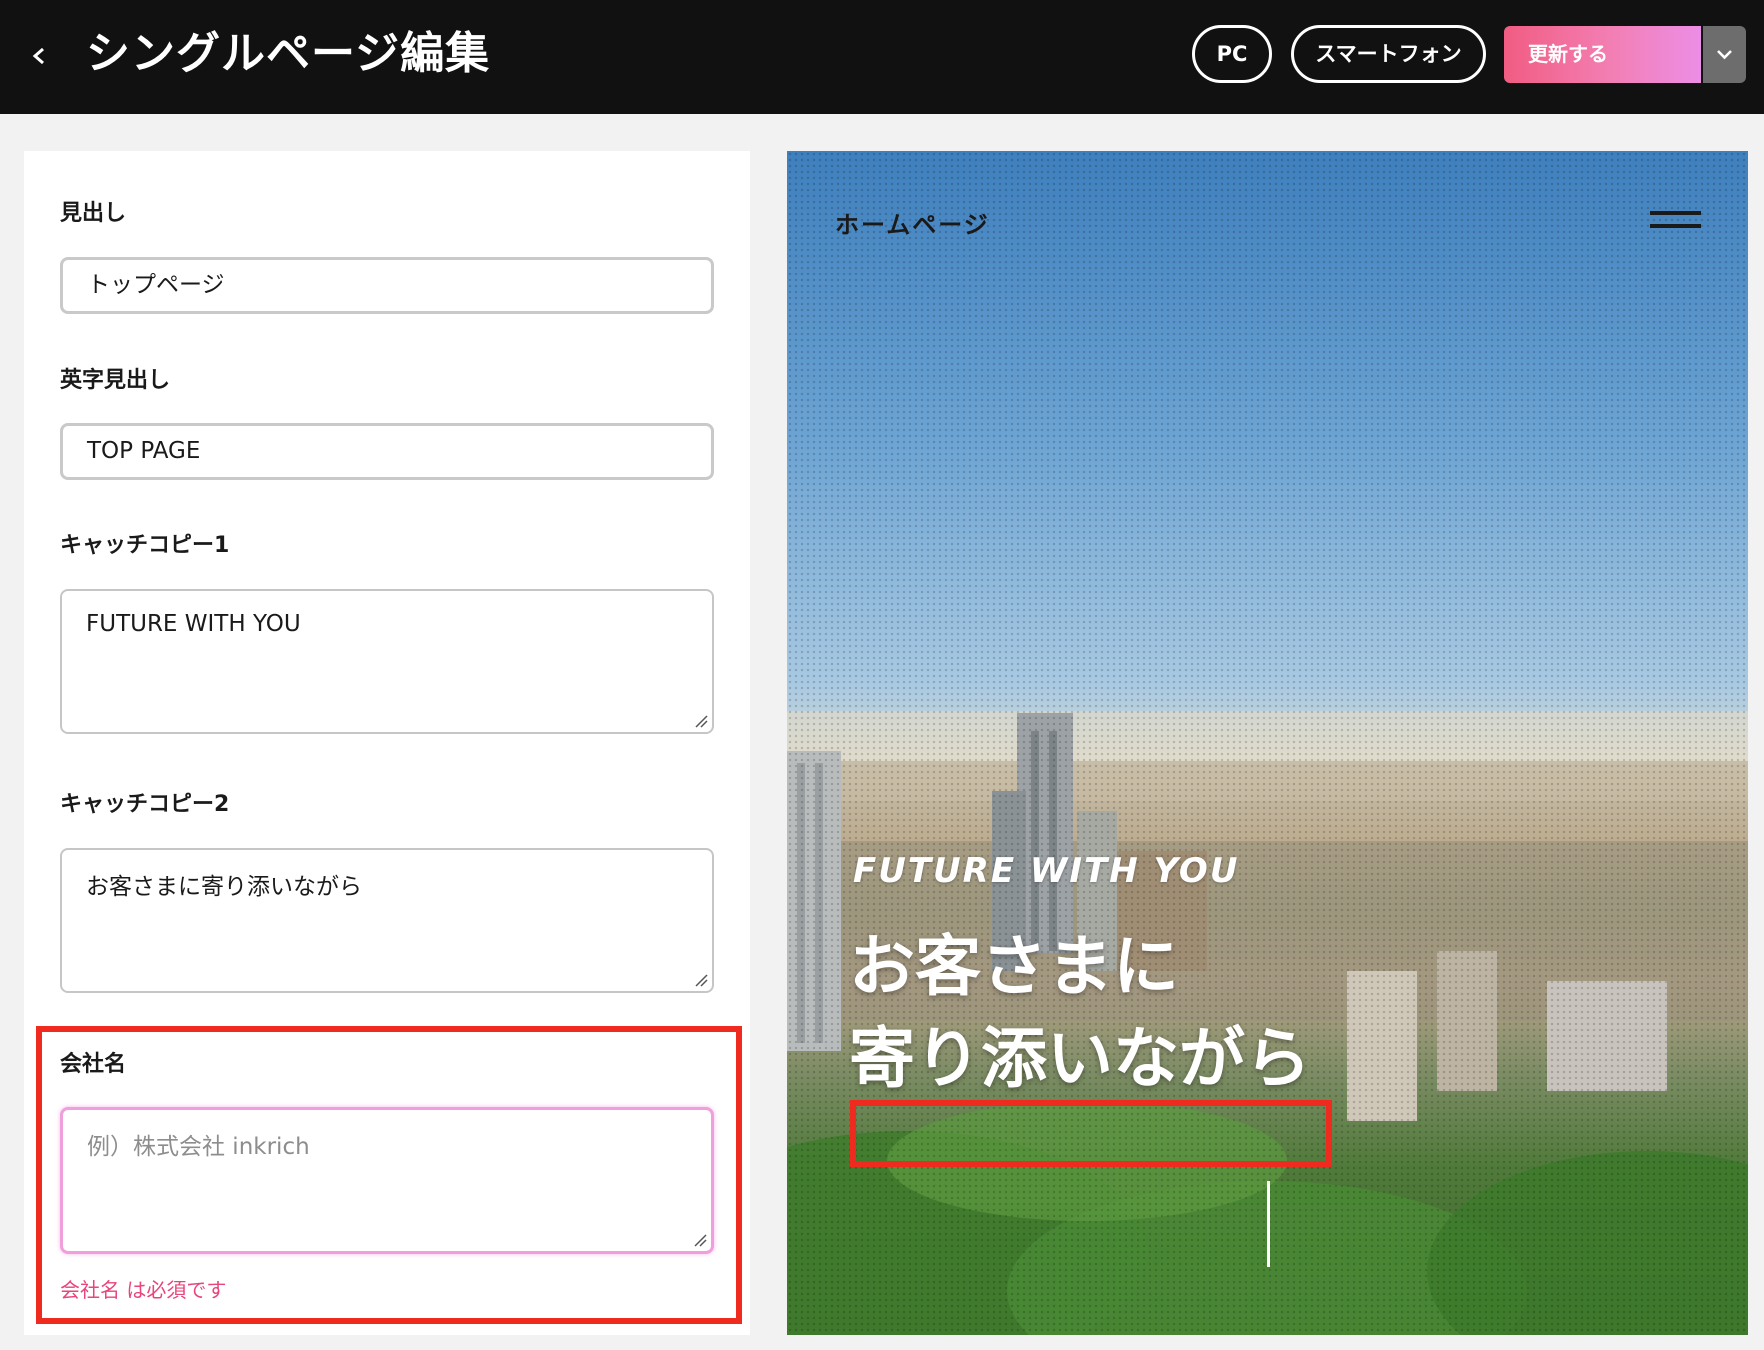 This screenshot has height=1350, width=1764. Describe the element at coordinates (1080, 1012) in the screenshot. I see `preview-catch-copy-2: お客さまに 寄り添いながら` at that location.